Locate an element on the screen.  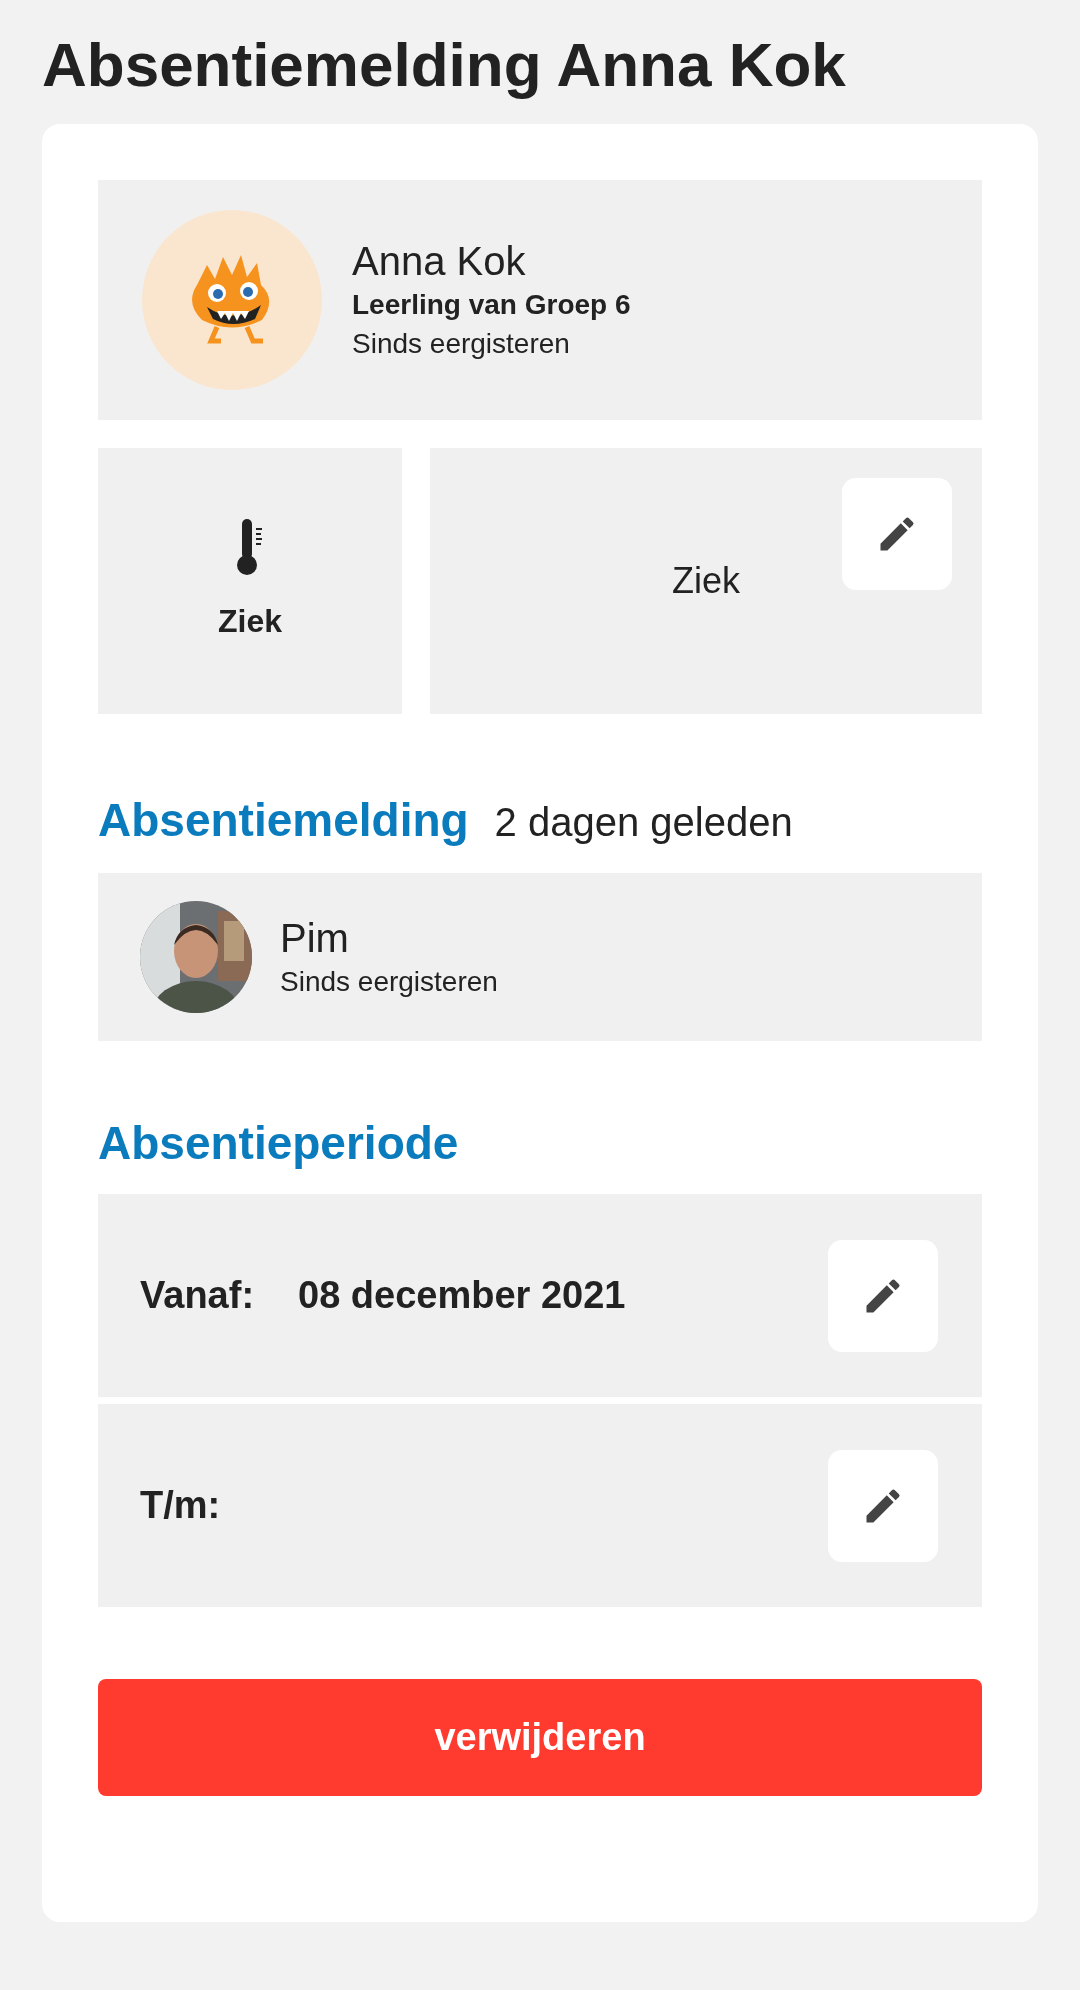
reason-value: Ziek is located at coordinates (706, 581).